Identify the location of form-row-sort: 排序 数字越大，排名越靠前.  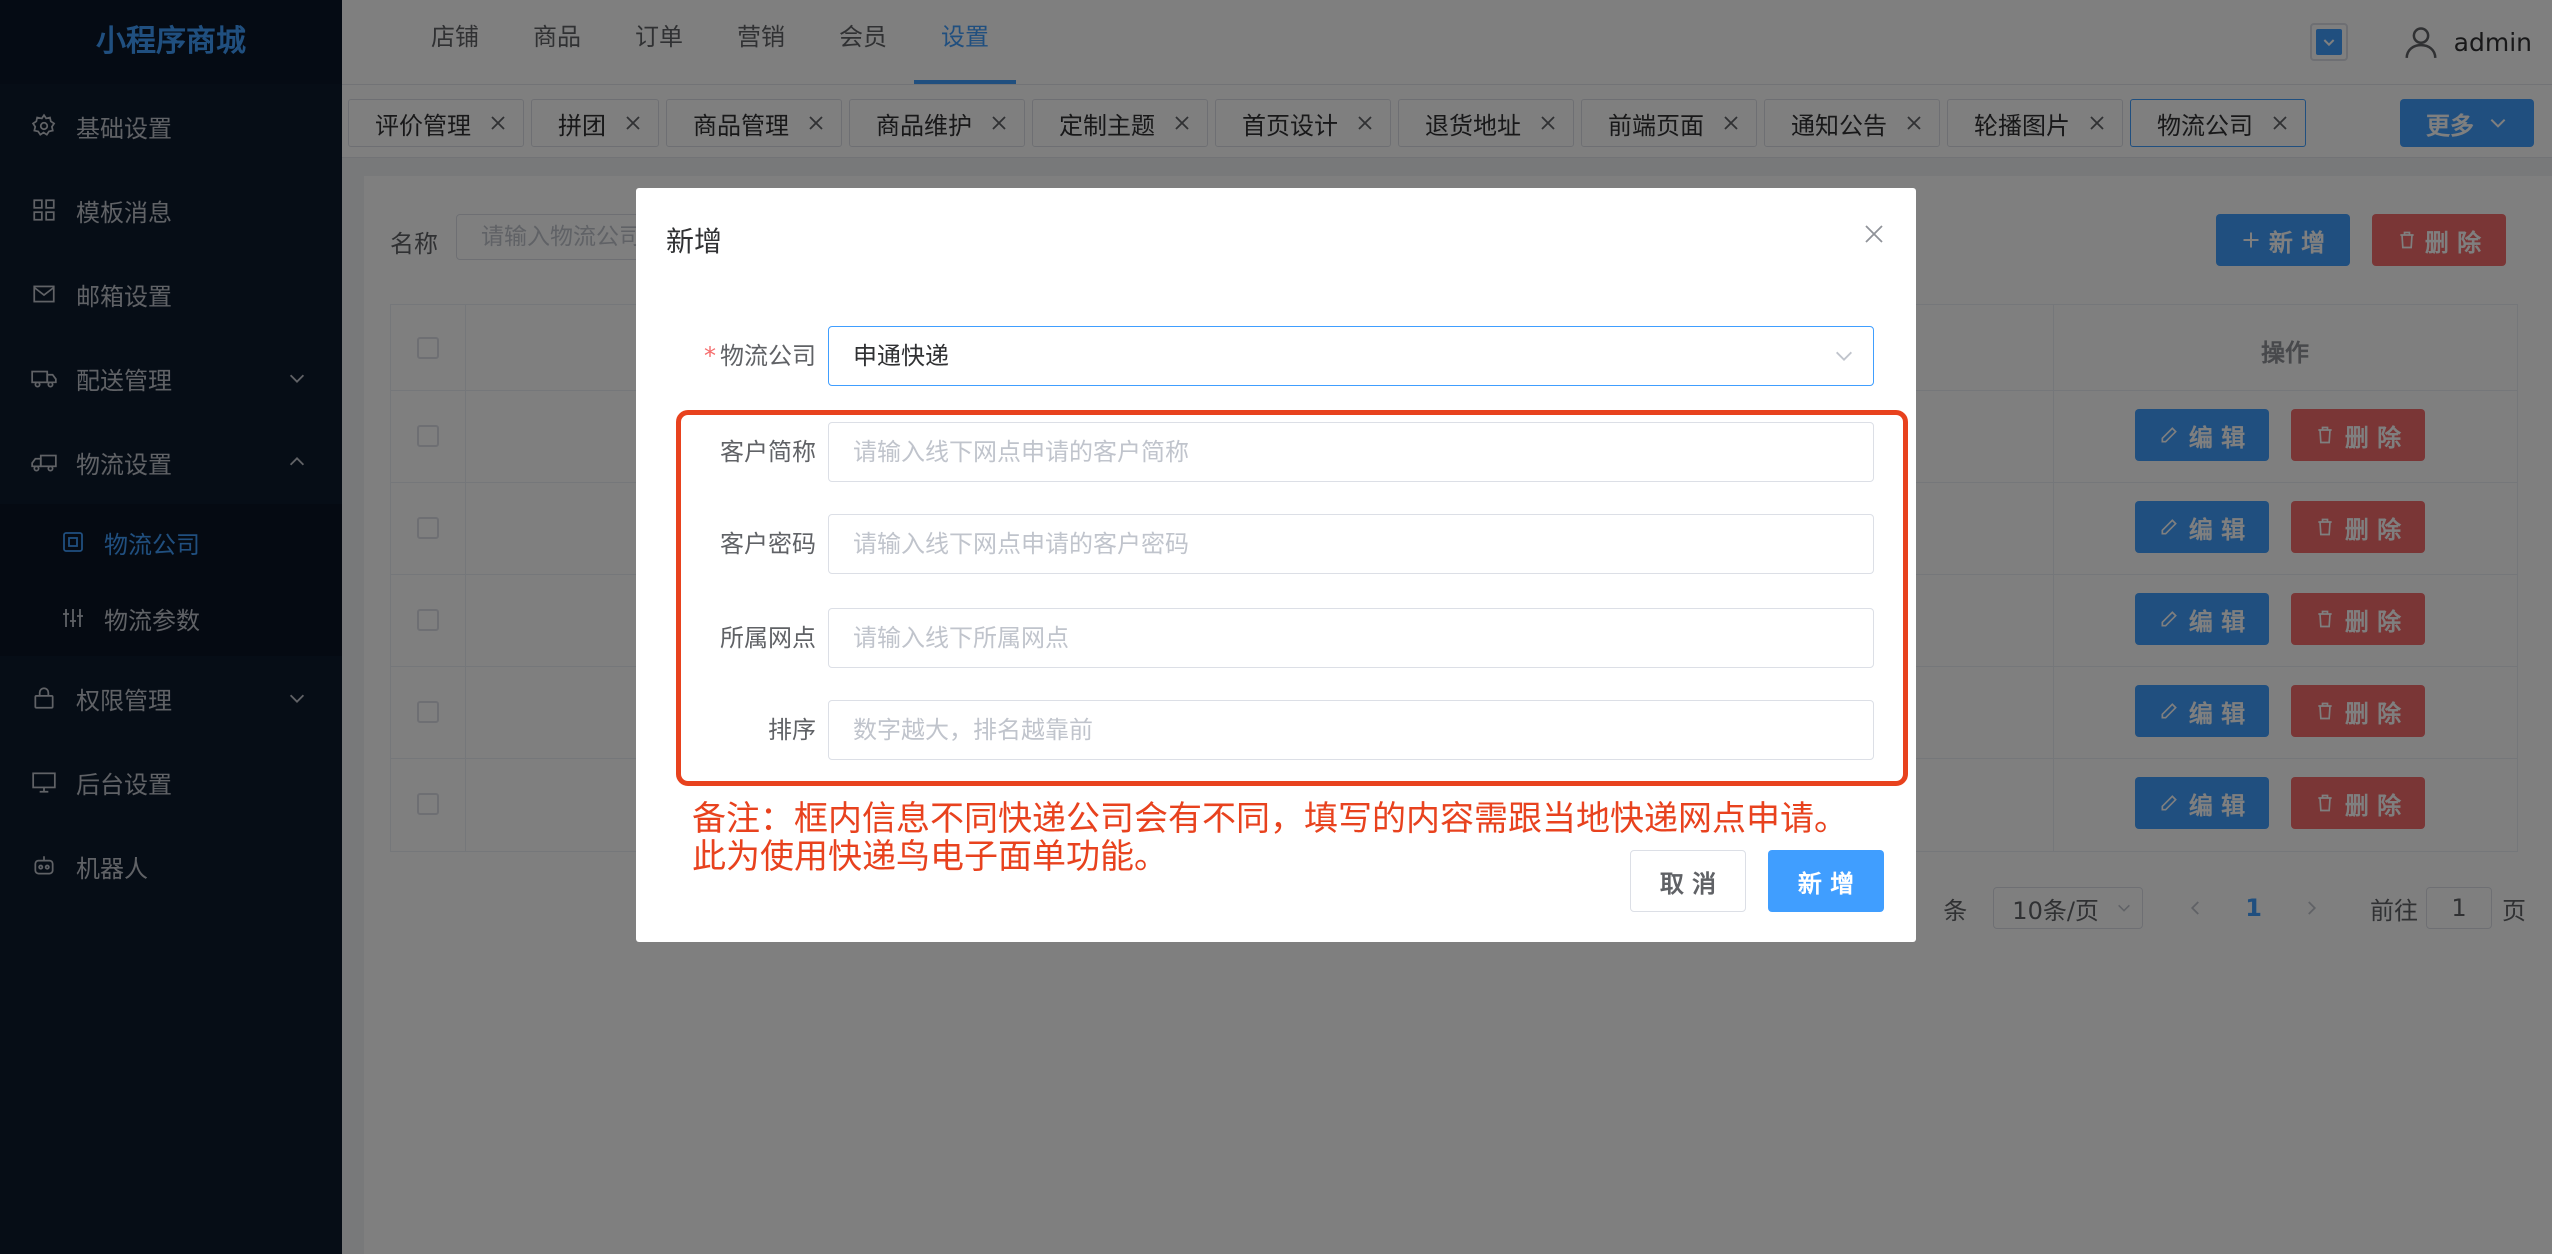
(1276, 730).